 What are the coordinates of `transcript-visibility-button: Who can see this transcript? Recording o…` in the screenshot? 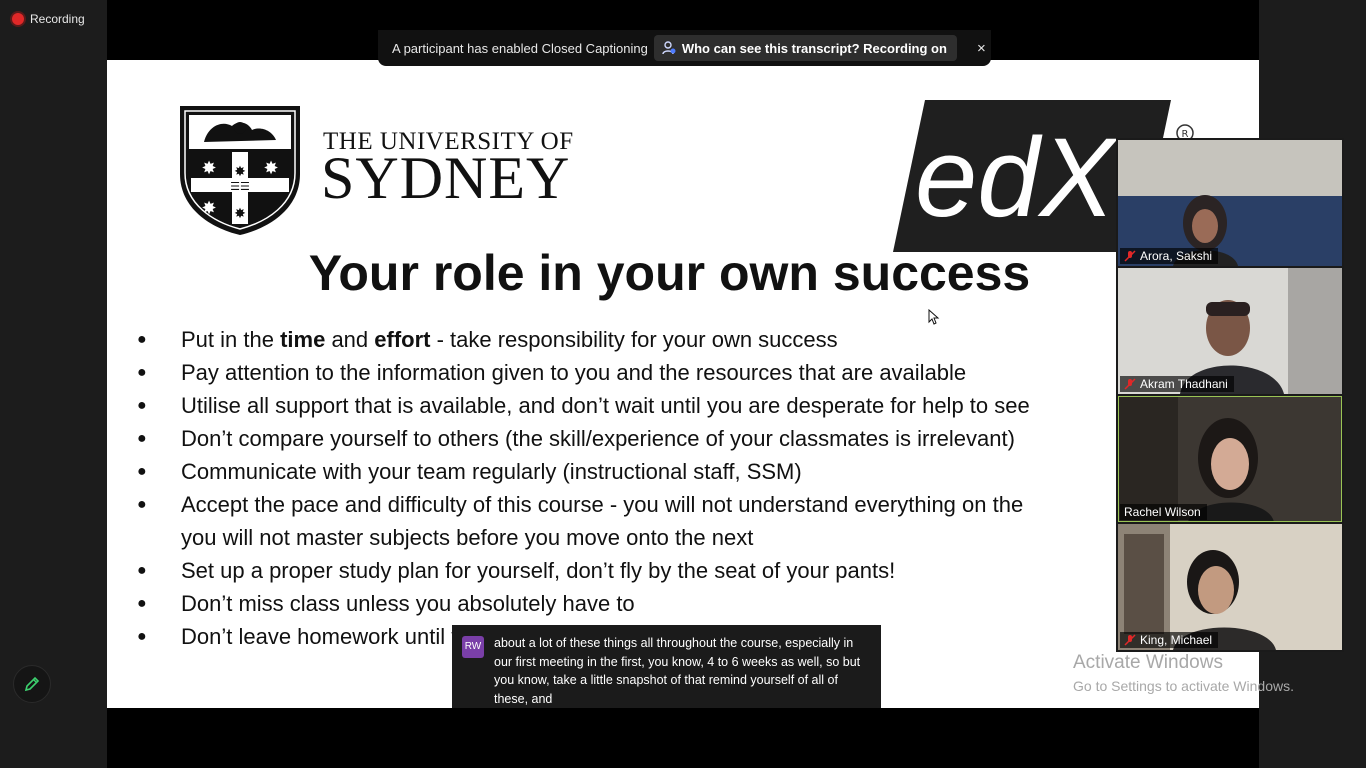 It's located at (805, 48).